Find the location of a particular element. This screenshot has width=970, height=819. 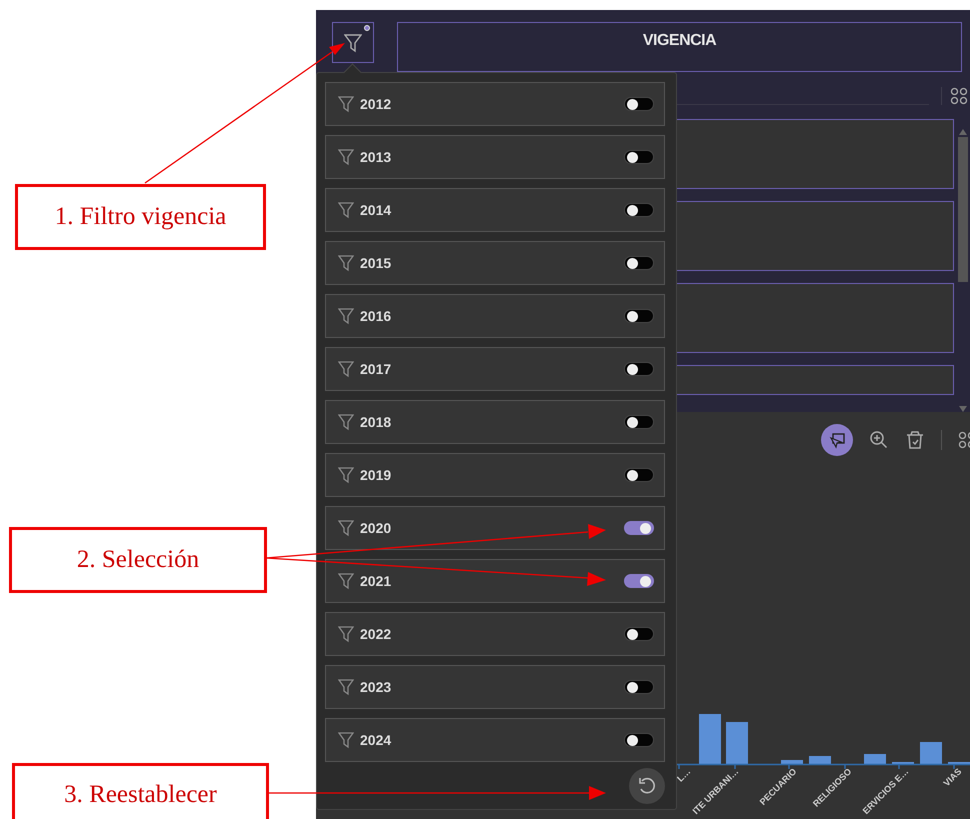

year-filter-item: 2013 is located at coordinates (495, 157).